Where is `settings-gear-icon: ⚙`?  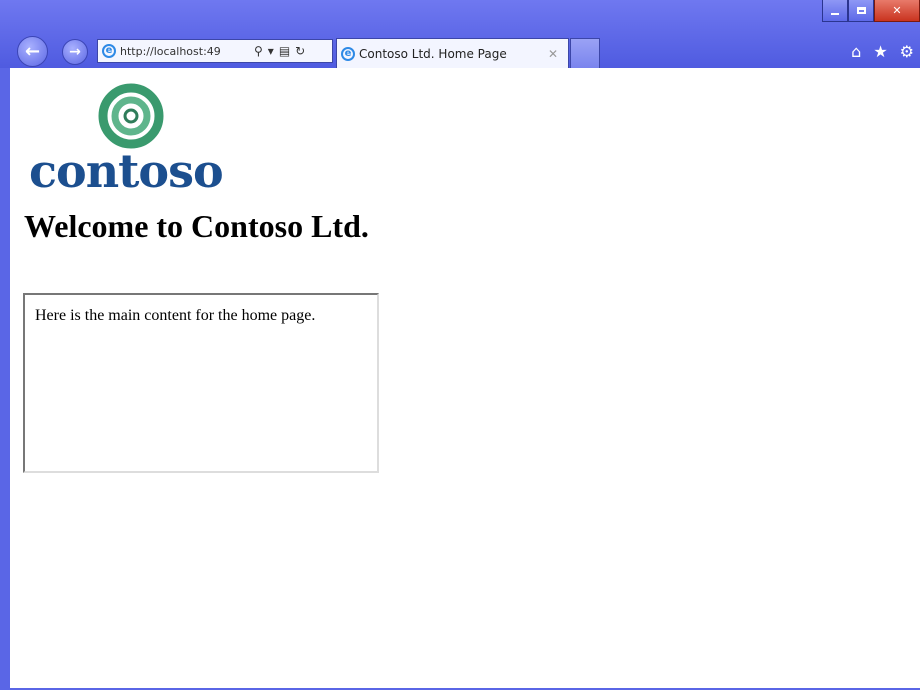
settings-gear-icon: ⚙ is located at coordinates (907, 51).